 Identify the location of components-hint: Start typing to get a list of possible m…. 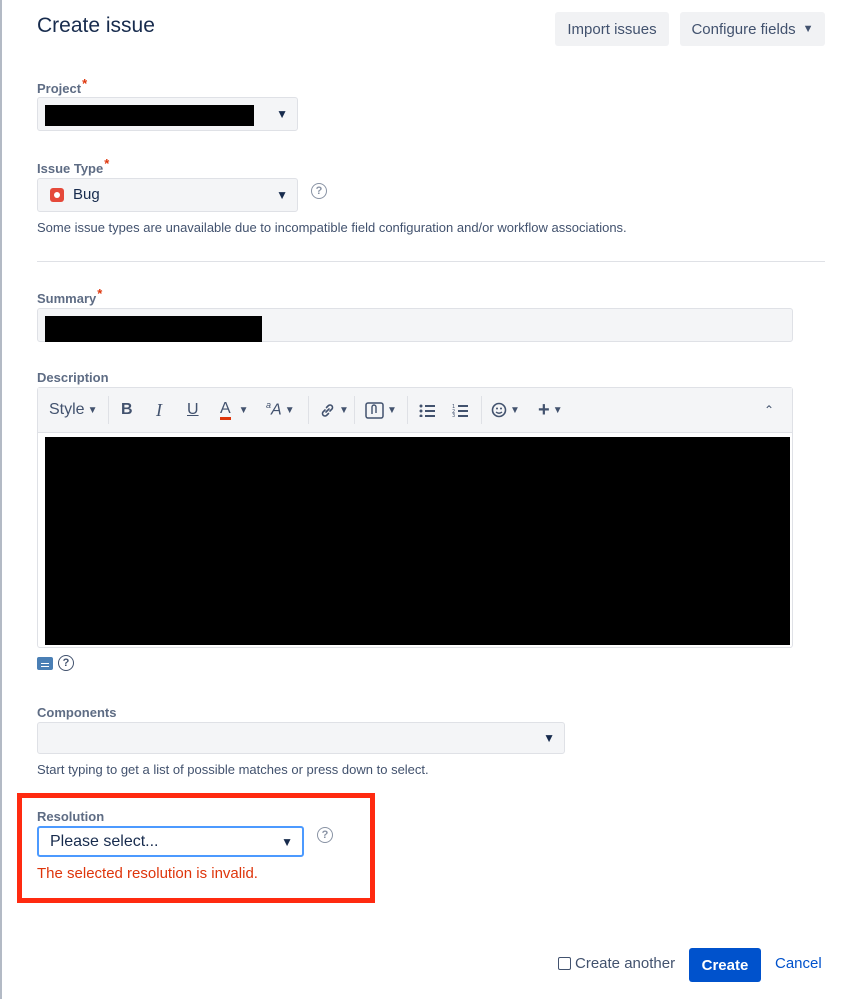
(233, 769).